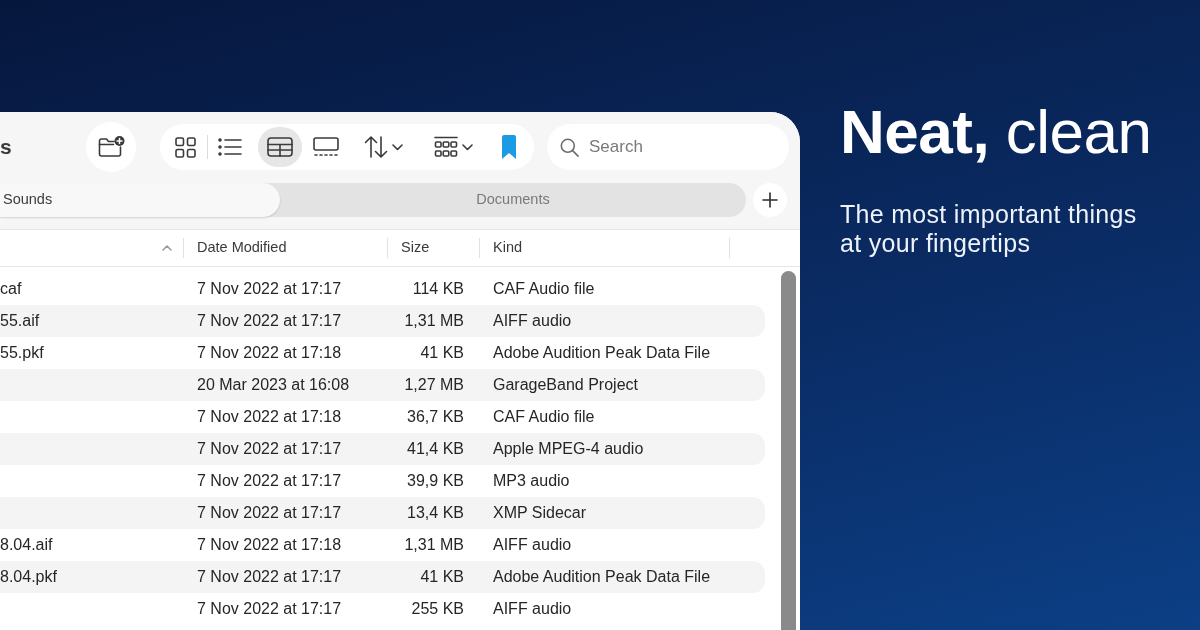 Image resolution: width=1200 pixels, height=630 pixels. Describe the element at coordinates (435, 513) in the screenshot. I see `table-cell-text: 13,4 KB` at that location.